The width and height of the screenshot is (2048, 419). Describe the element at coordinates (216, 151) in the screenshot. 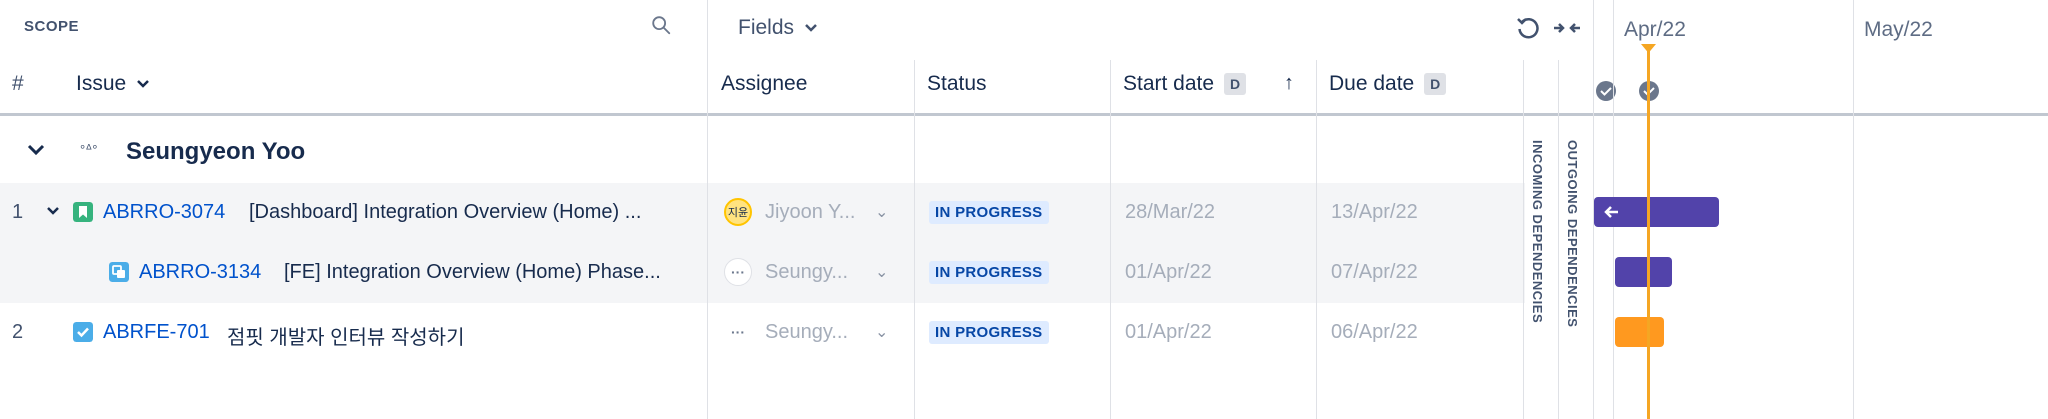

I see `group-name: Seungyeon Yoo` at that location.